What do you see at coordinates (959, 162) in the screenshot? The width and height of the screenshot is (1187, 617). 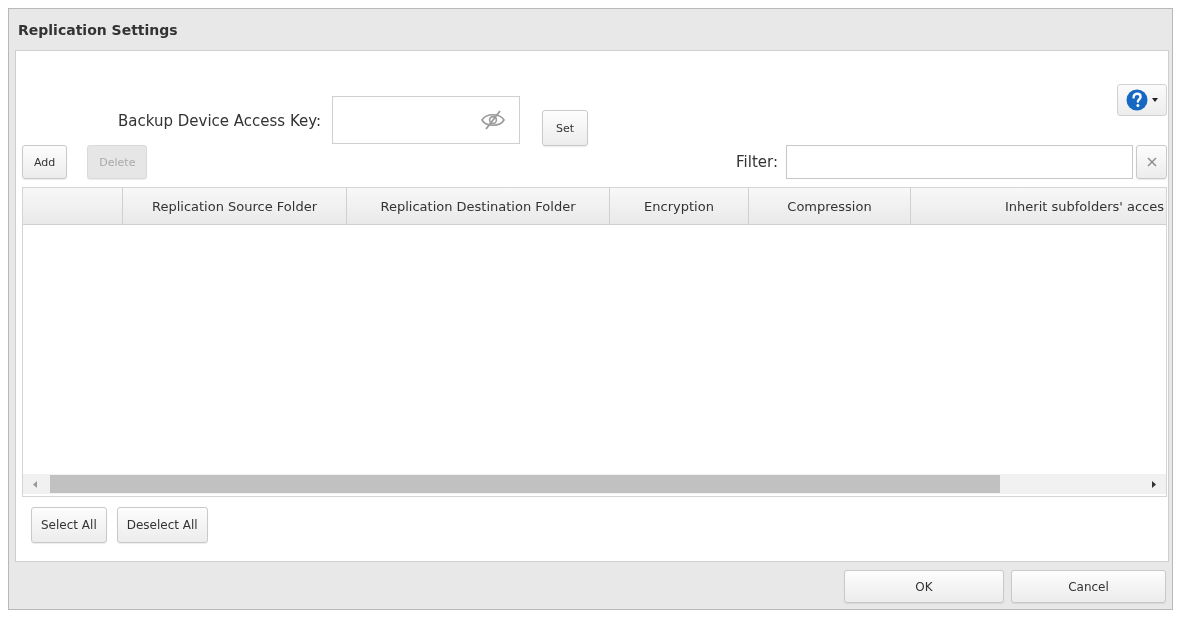 I see `filter-field` at bounding box center [959, 162].